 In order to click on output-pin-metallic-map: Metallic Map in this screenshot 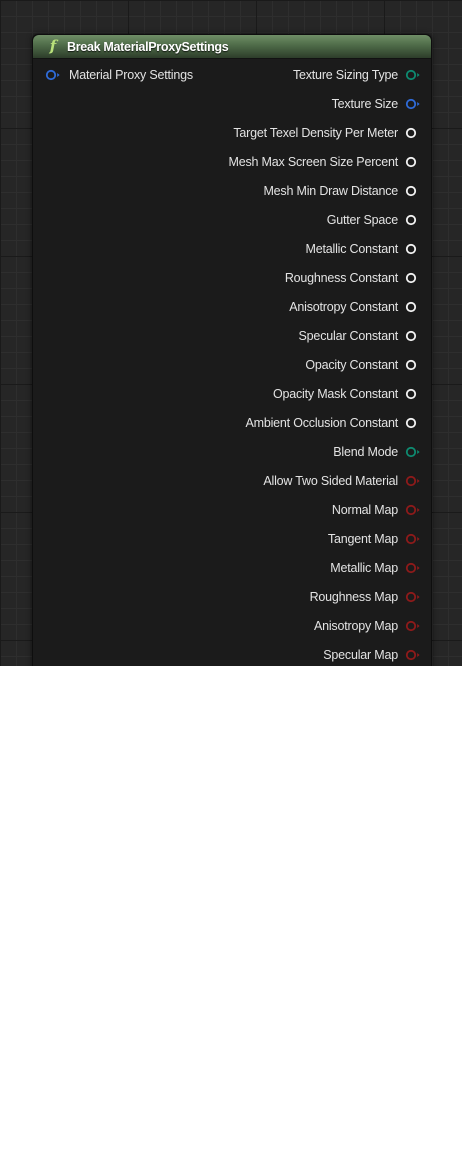, I will do `click(375, 568)`.